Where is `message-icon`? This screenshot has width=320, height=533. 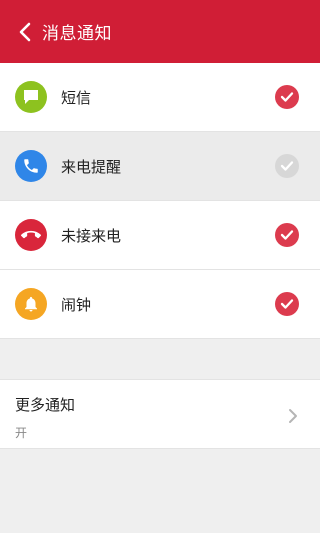
message-icon is located at coordinates (31, 97).